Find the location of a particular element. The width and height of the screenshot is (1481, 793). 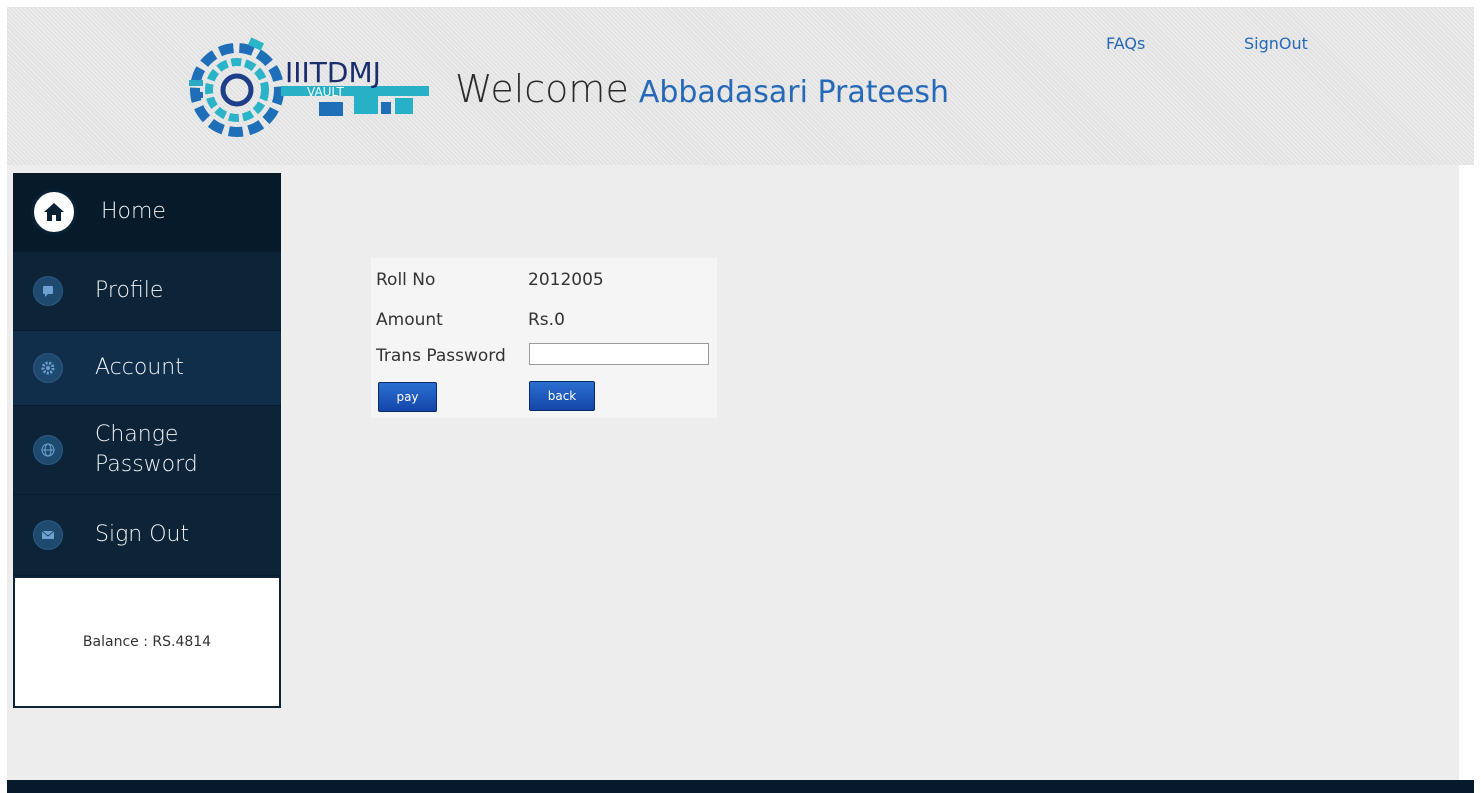

roll-no-value: 2012005 is located at coordinates (566, 280).